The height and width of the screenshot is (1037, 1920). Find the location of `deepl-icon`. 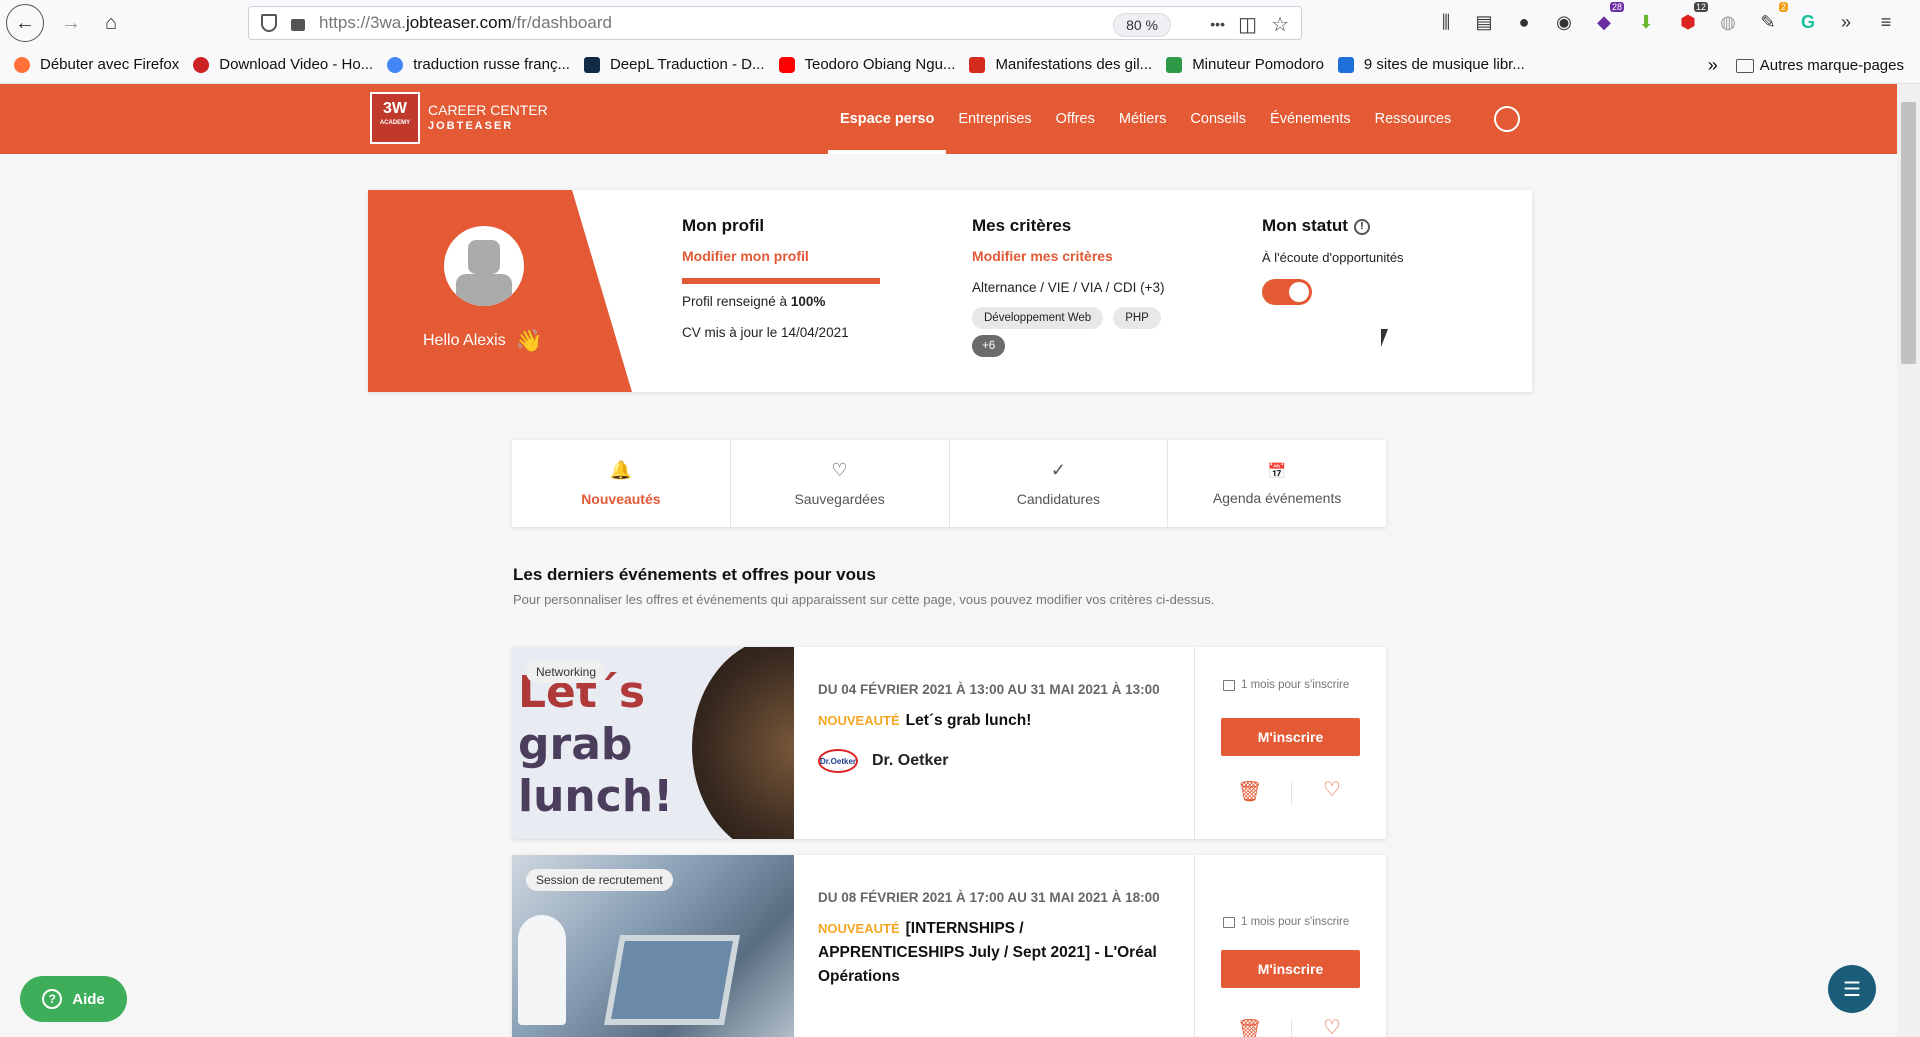

deepl-icon is located at coordinates (591, 64).